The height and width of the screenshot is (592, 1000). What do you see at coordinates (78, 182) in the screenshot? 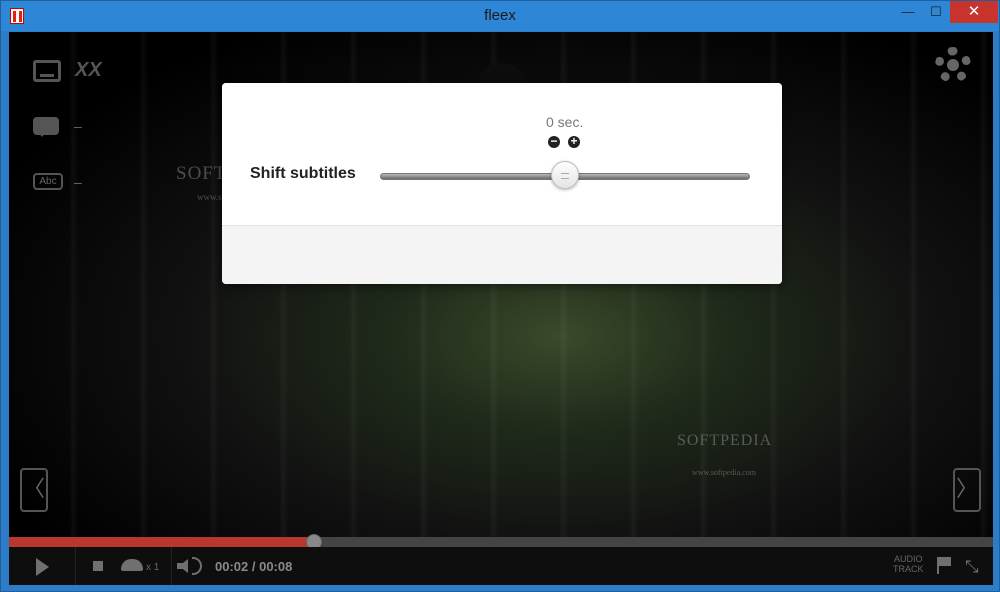
I see `abc-value: –` at bounding box center [78, 182].